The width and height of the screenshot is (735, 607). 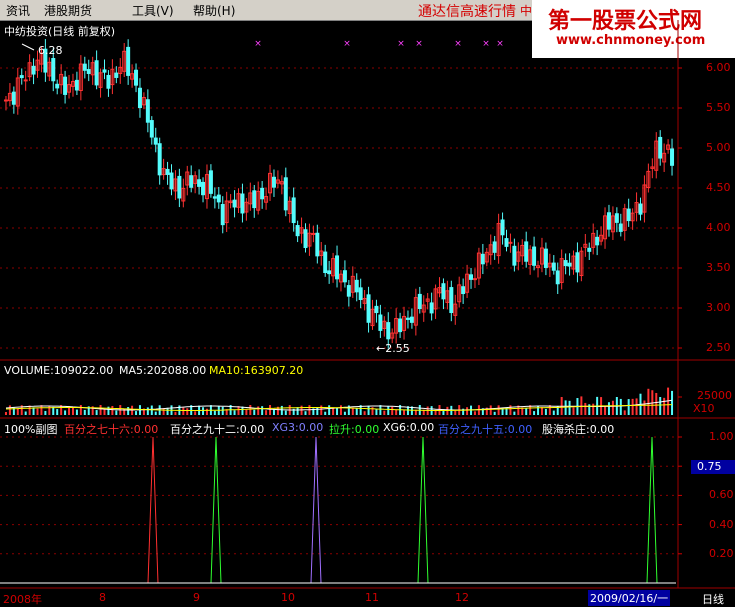 What do you see at coordinates (111, 429) in the screenshot?
I see `indicator-pct76: 百分之七十六:0.00` at bounding box center [111, 429].